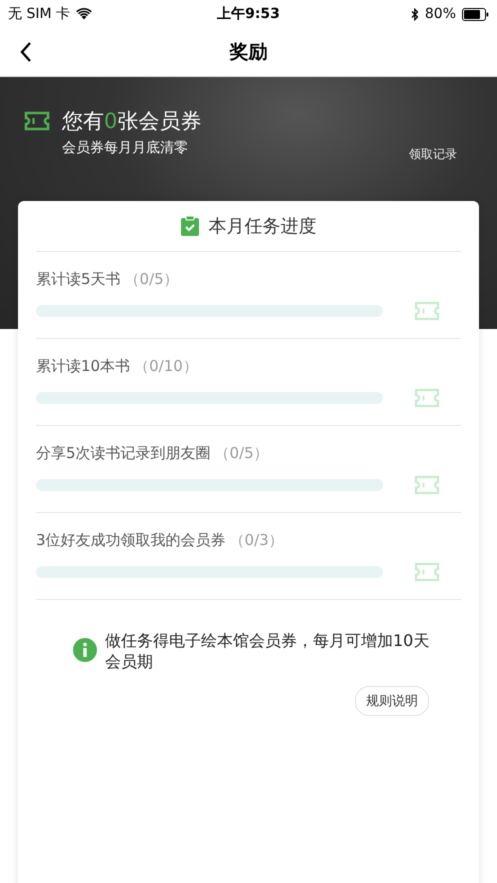 The image size is (497, 883). I want to click on record-link: 领取记录, so click(433, 154).